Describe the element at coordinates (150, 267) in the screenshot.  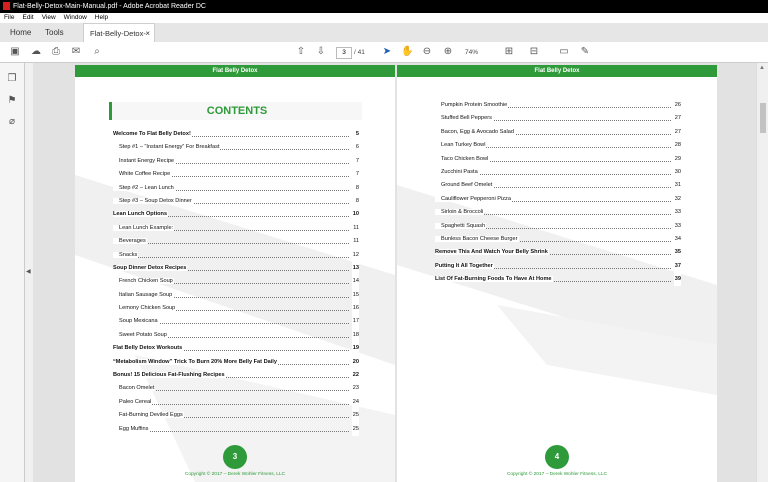
I see `toc-entry-label: Soup Dinner Detox Recipes` at that location.